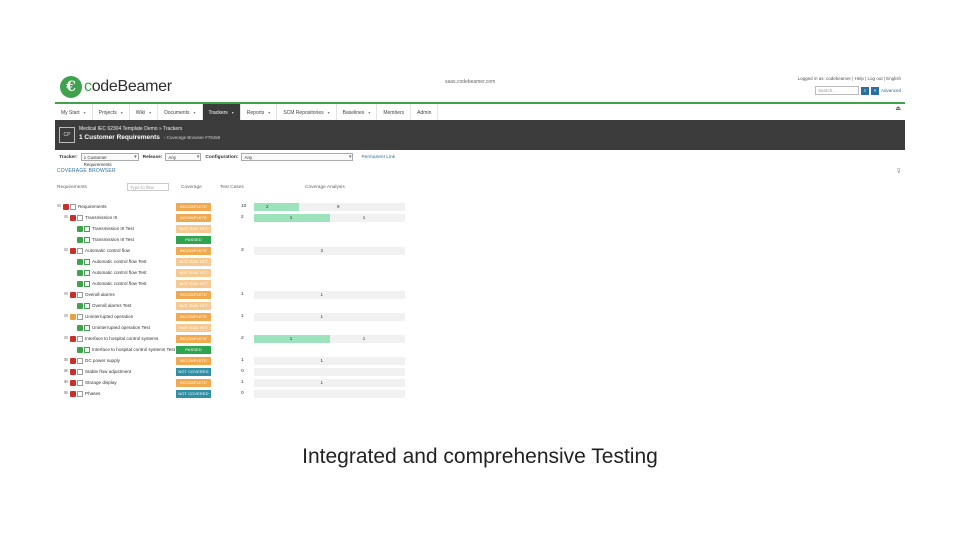 The height and width of the screenshot is (540, 960). What do you see at coordinates (470, 82) in the screenshot?
I see `server-name: saas.codebeamer.com` at bounding box center [470, 82].